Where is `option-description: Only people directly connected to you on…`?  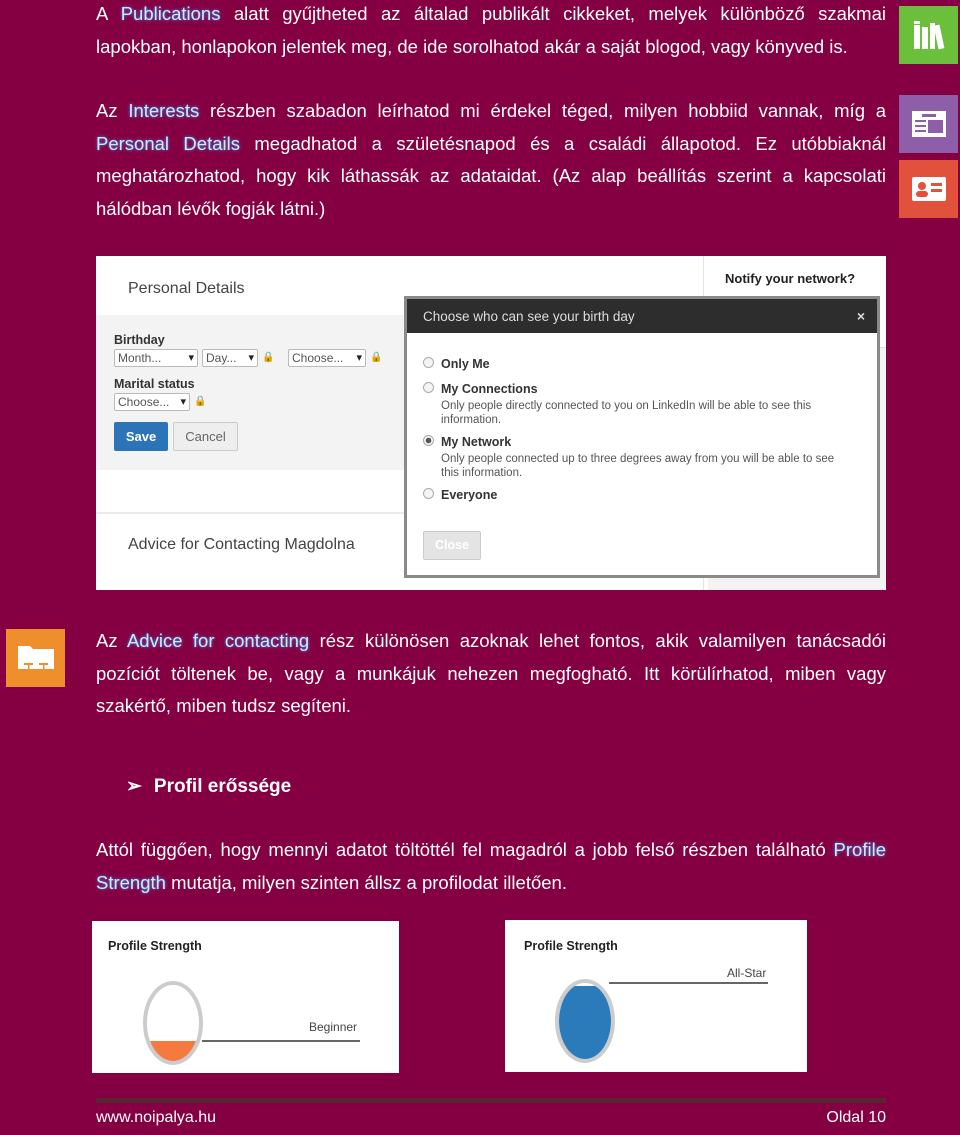
option-description: Only people directly connected to you on… is located at coordinates (626, 413).